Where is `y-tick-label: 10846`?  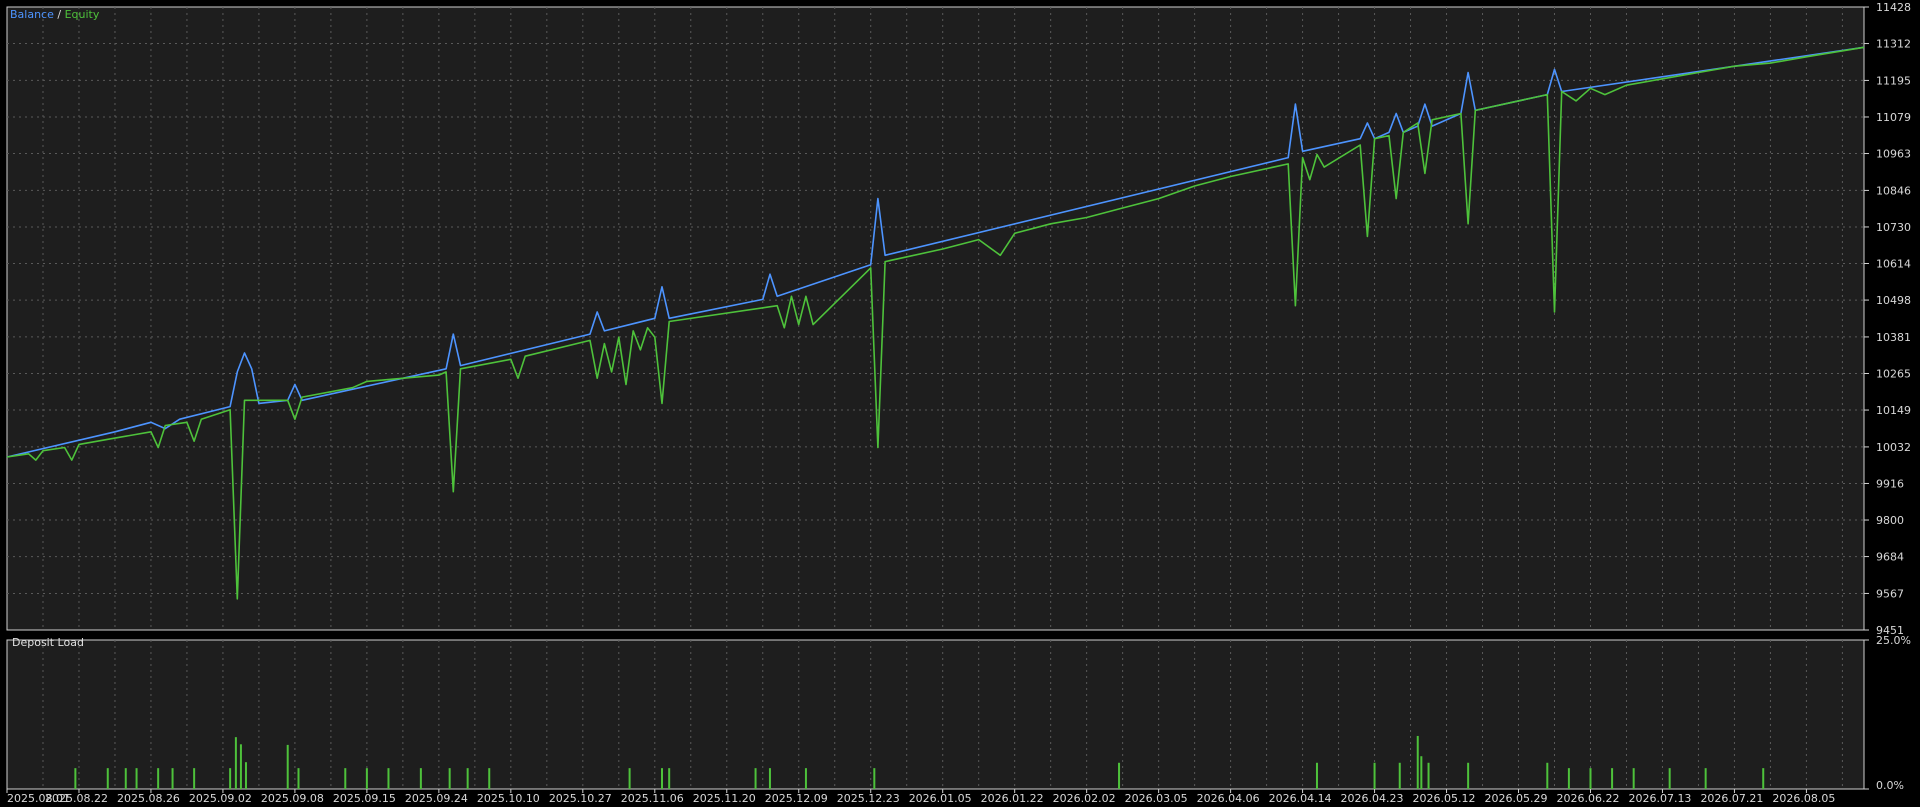 y-tick-label: 10846 is located at coordinates (1893, 190).